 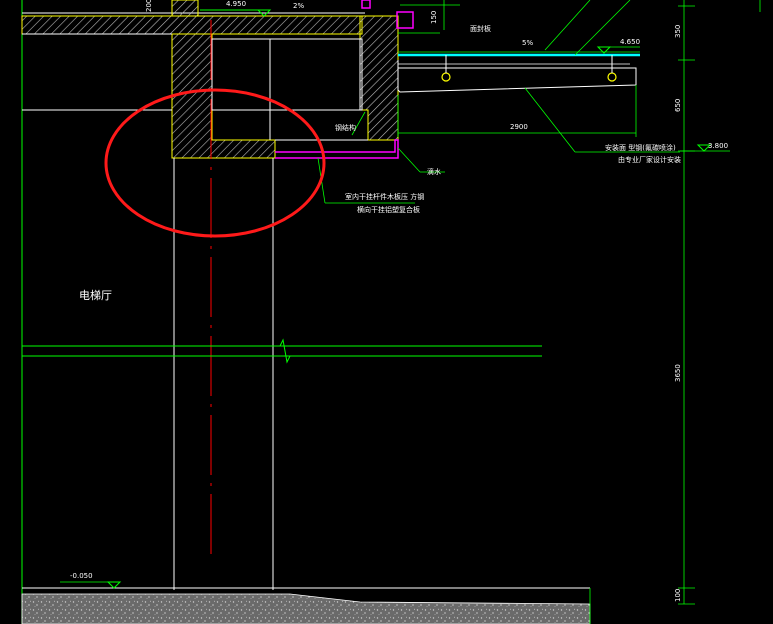 What do you see at coordinates (678, 31) in the screenshot?
I see `dim-right-top: 350` at bounding box center [678, 31].